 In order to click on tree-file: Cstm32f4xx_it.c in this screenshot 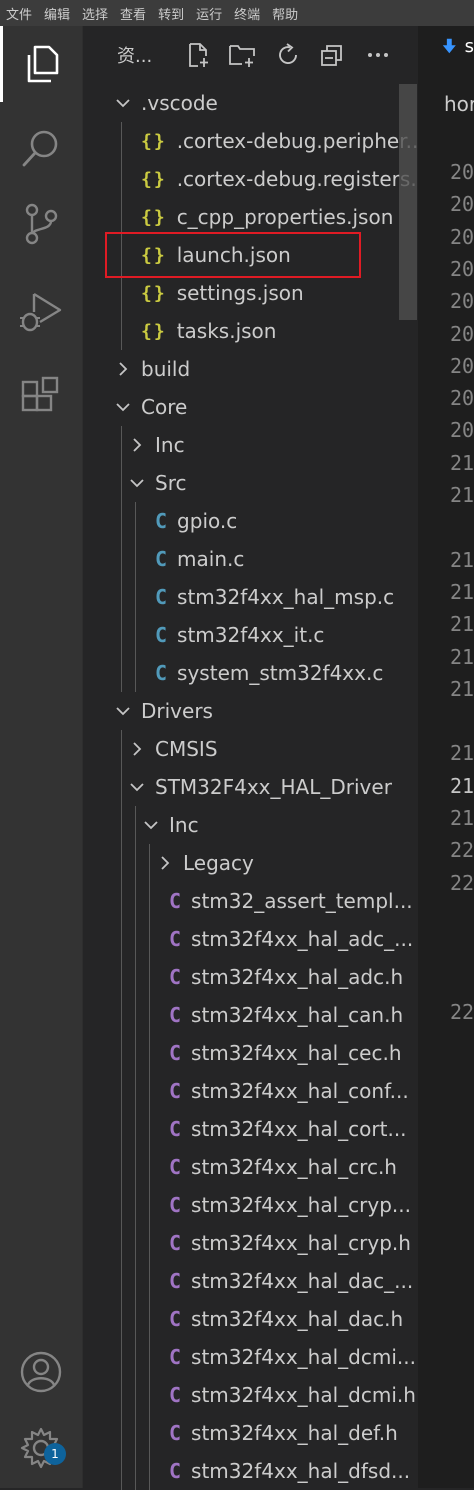, I will do `click(278, 635)`.